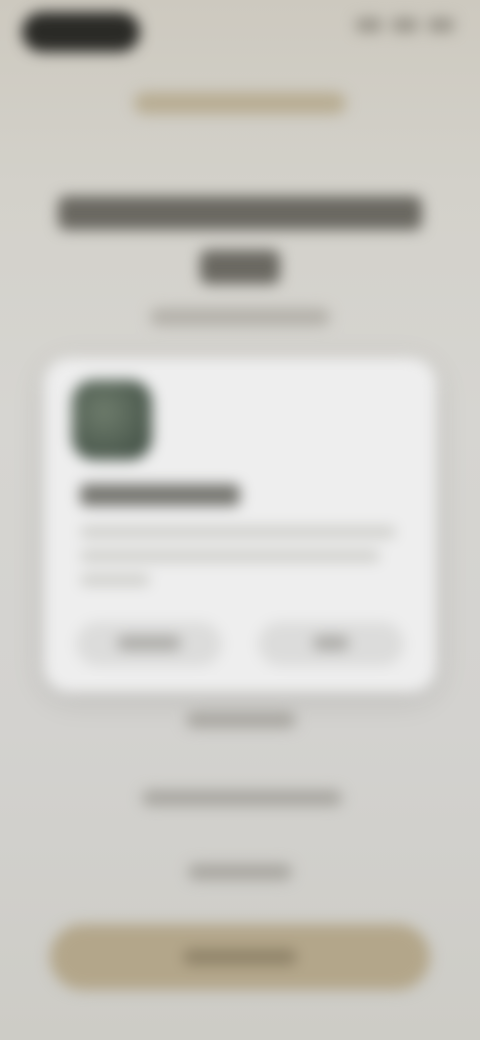  I want to click on primary-button, so click(240, 957).